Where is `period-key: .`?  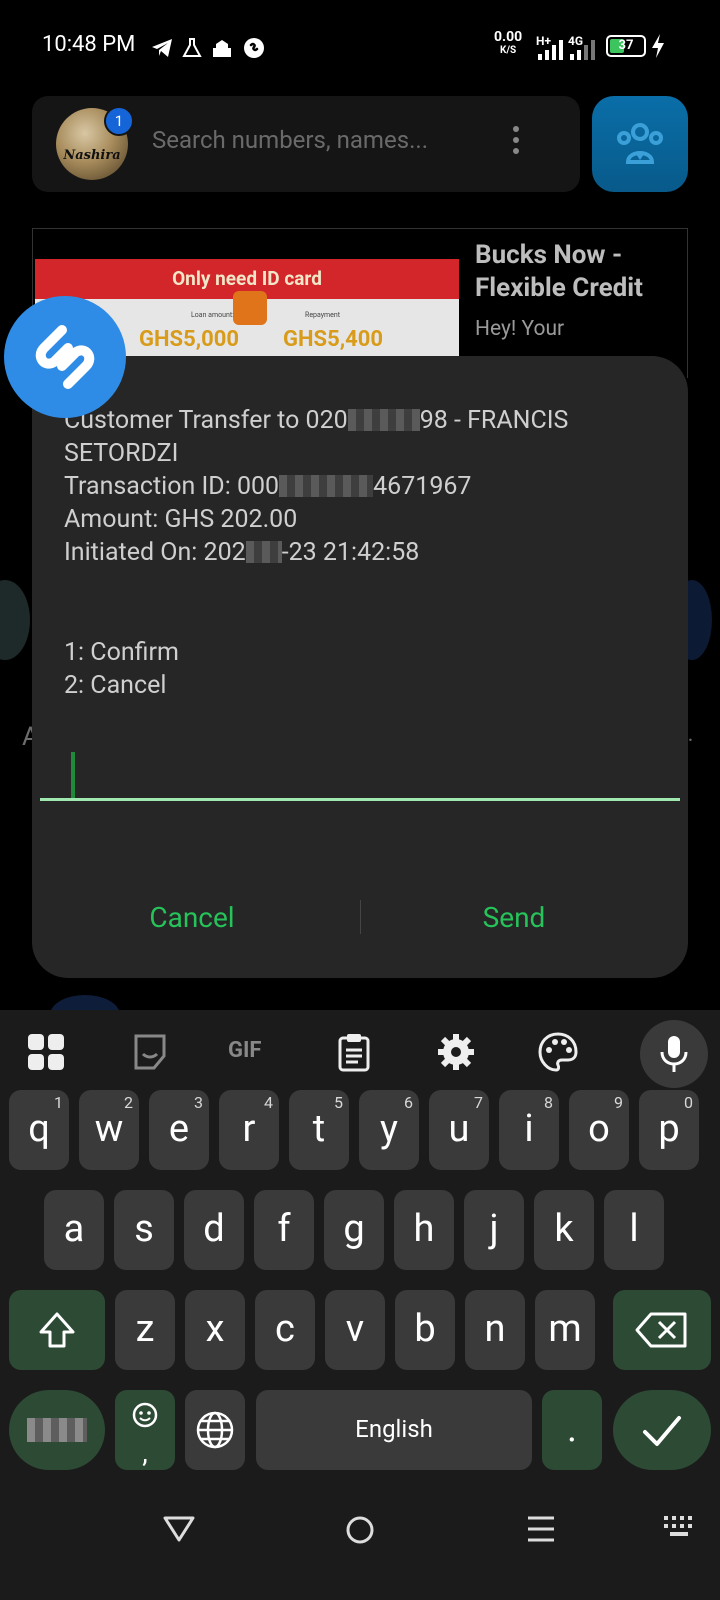
period-key: . is located at coordinates (572, 1430).